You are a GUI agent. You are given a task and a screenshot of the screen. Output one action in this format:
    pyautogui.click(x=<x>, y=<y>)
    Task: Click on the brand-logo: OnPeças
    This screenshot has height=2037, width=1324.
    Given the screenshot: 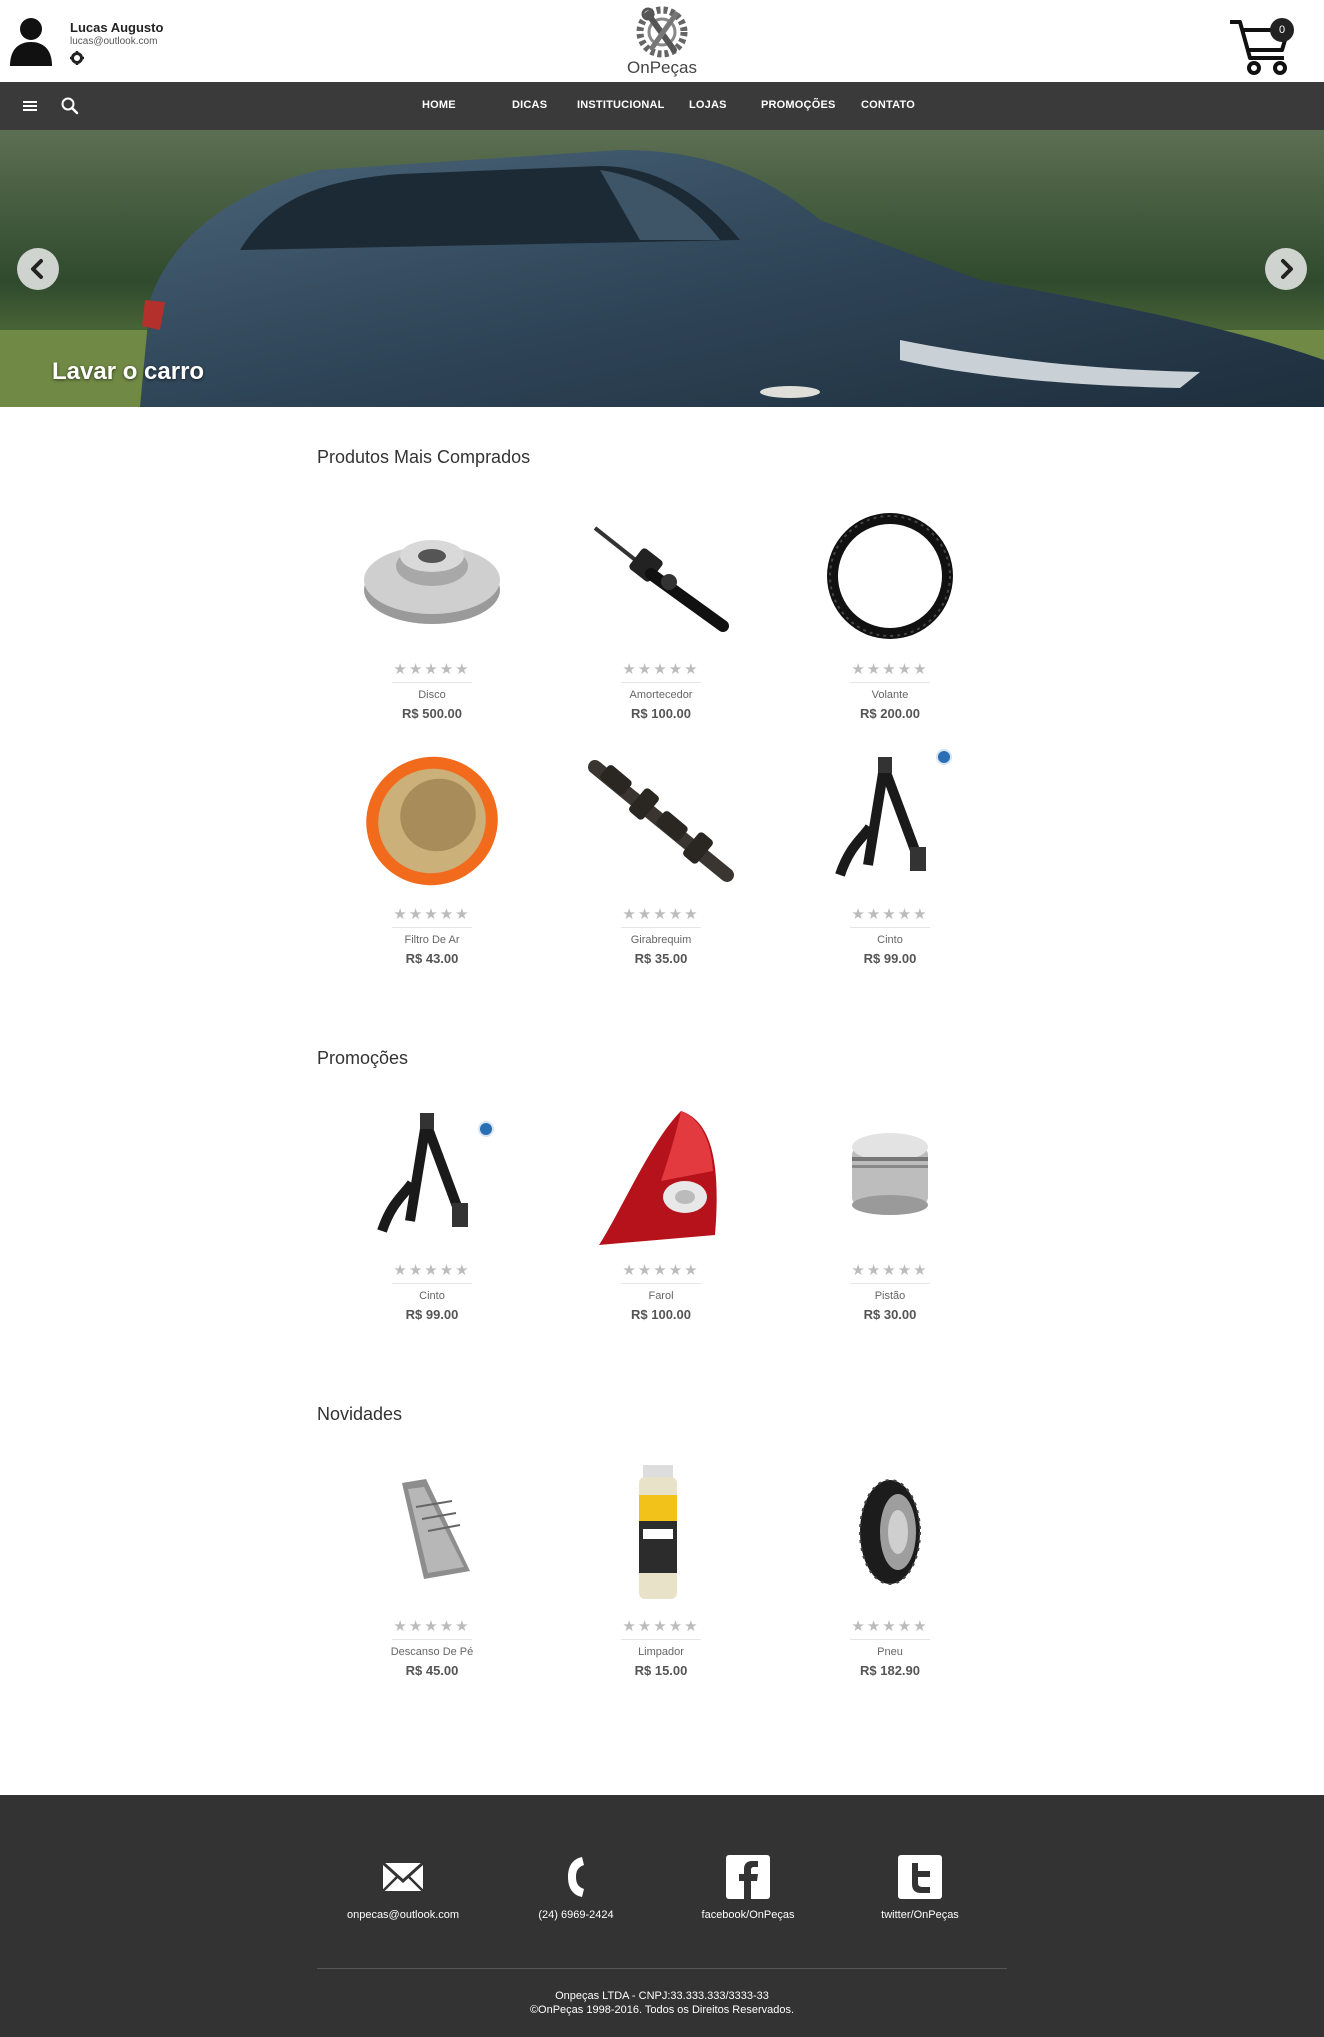 What is the action you would take?
    pyautogui.click(x=662, y=42)
    